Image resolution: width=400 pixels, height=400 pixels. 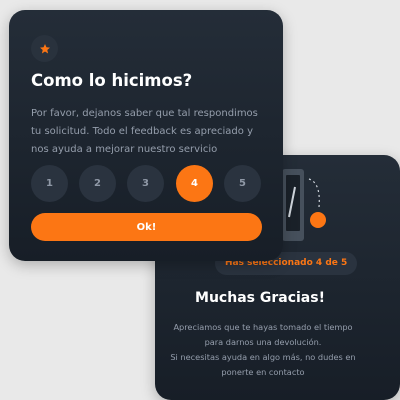 I want to click on star-icon, so click(x=44, y=48).